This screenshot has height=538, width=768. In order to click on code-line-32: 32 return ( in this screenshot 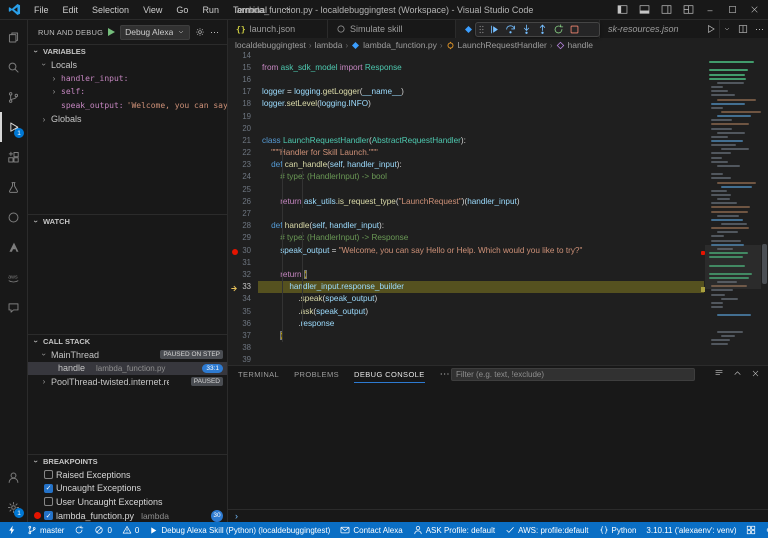, I will do `click(466, 274)`.